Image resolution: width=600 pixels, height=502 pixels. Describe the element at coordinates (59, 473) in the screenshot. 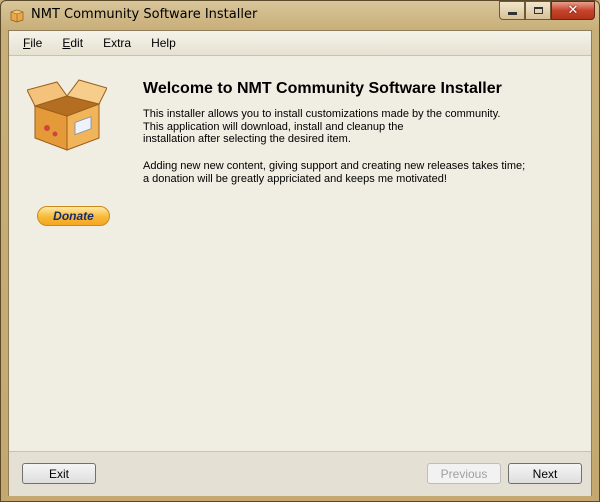

I see `exit-button: Exit` at that location.